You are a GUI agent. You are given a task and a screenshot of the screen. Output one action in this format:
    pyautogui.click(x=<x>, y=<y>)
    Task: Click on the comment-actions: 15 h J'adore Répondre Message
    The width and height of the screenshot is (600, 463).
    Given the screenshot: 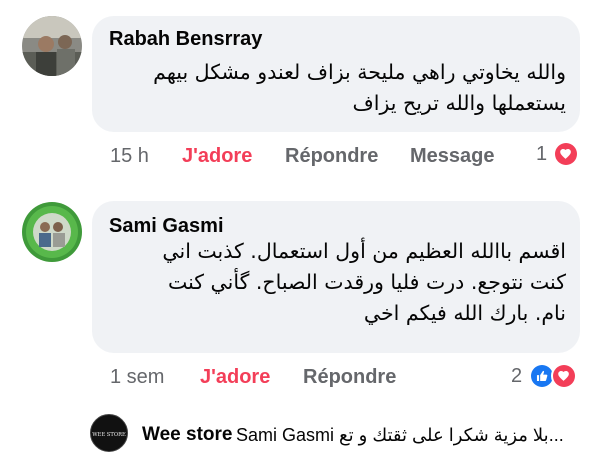 What is the action you would take?
    pyautogui.click(x=320, y=159)
    